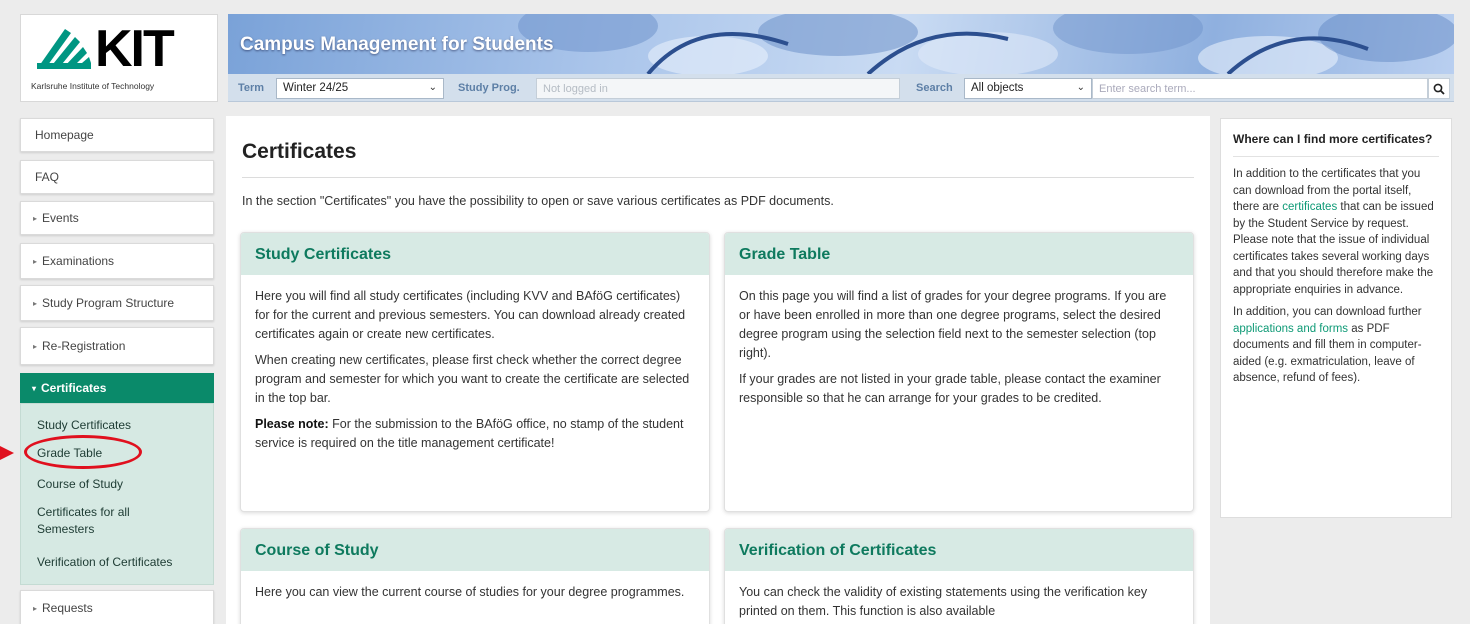 This screenshot has width=1470, height=624. I want to click on certificates-link: certificates, so click(1309, 207).